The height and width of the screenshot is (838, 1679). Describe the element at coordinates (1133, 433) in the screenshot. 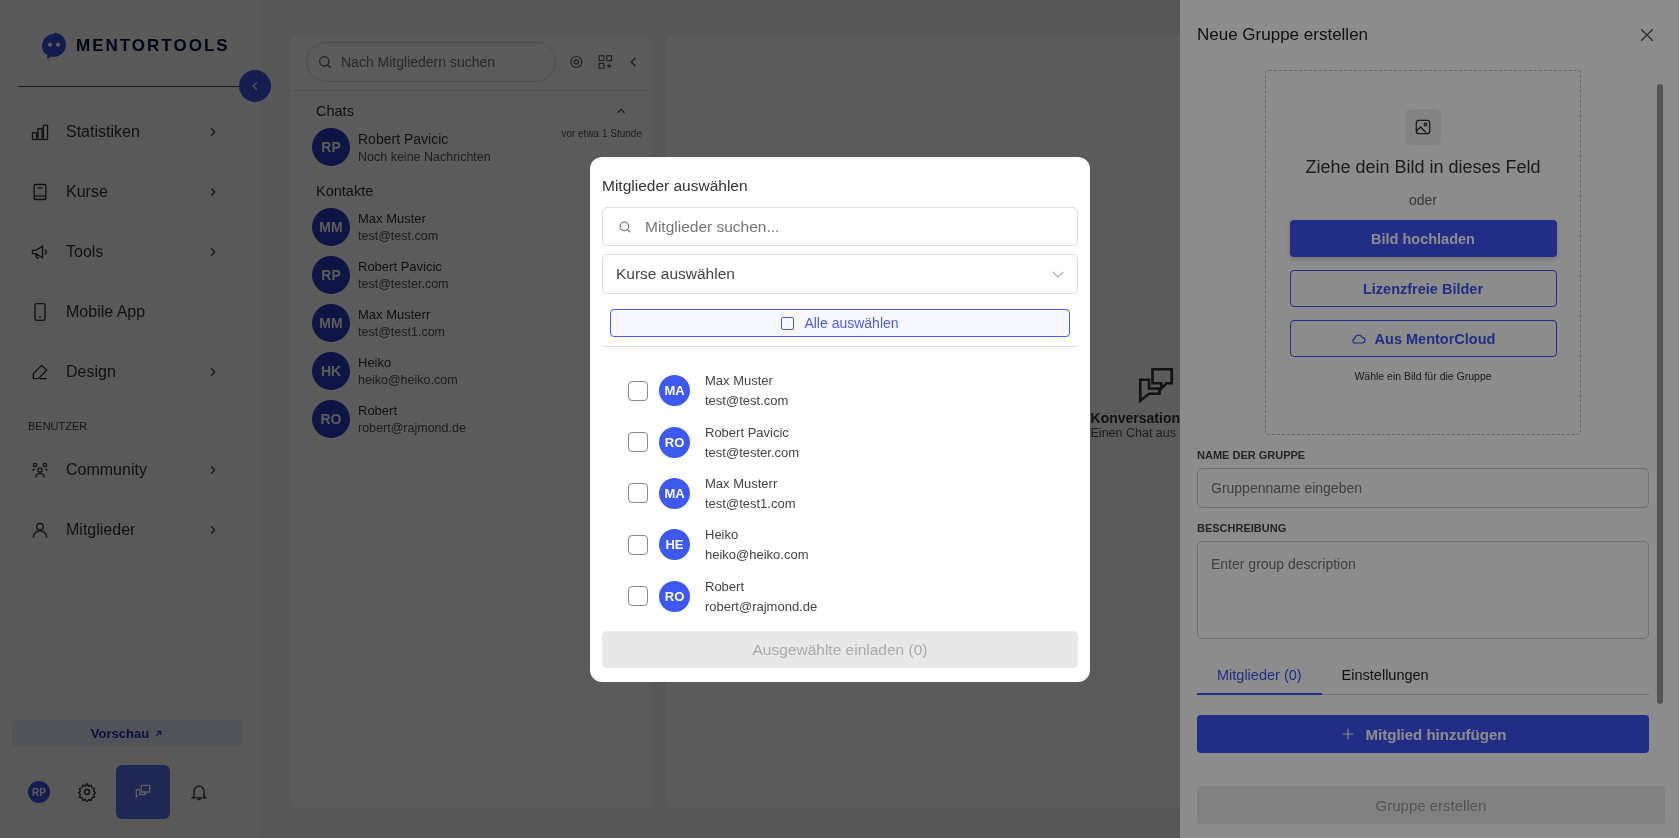

I see `empty-state-text: Einen Chat aus` at that location.